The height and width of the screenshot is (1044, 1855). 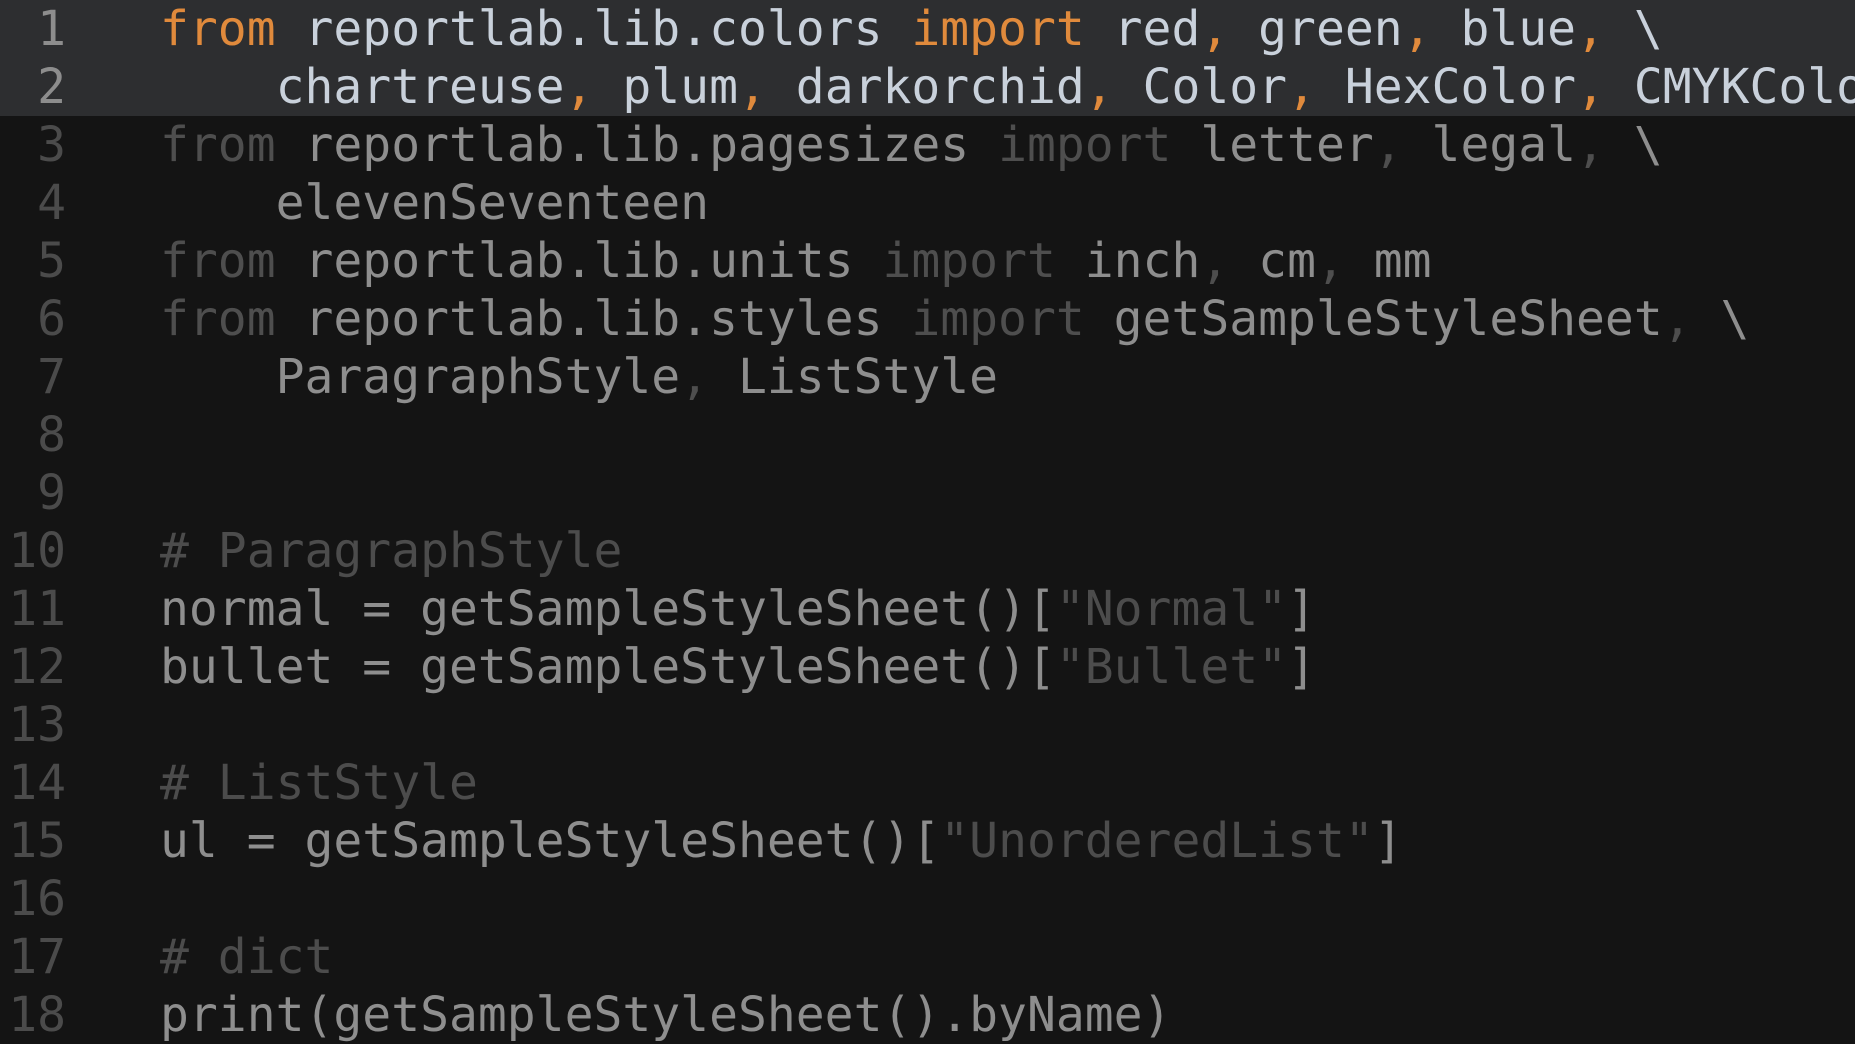 I want to click on code-token: reportlab.lib.styles, so click(x=593, y=319).